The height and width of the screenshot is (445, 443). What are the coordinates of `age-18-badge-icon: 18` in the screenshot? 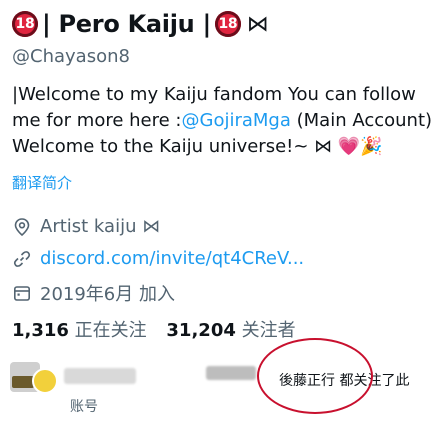 It's located at (25, 24).